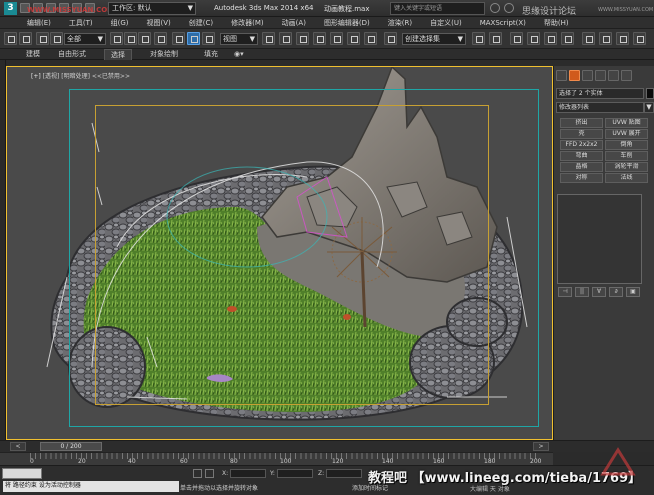 The image size is (654, 495). I want to click on align-icon, so click(495, 38).